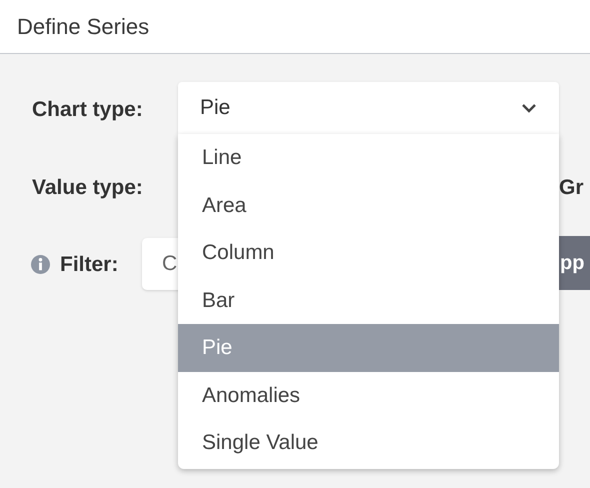 The height and width of the screenshot is (488, 590). What do you see at coordinates (89, 265) in the screenshot?
I see `field-label: Filter:` at bounding box center [89, 265].